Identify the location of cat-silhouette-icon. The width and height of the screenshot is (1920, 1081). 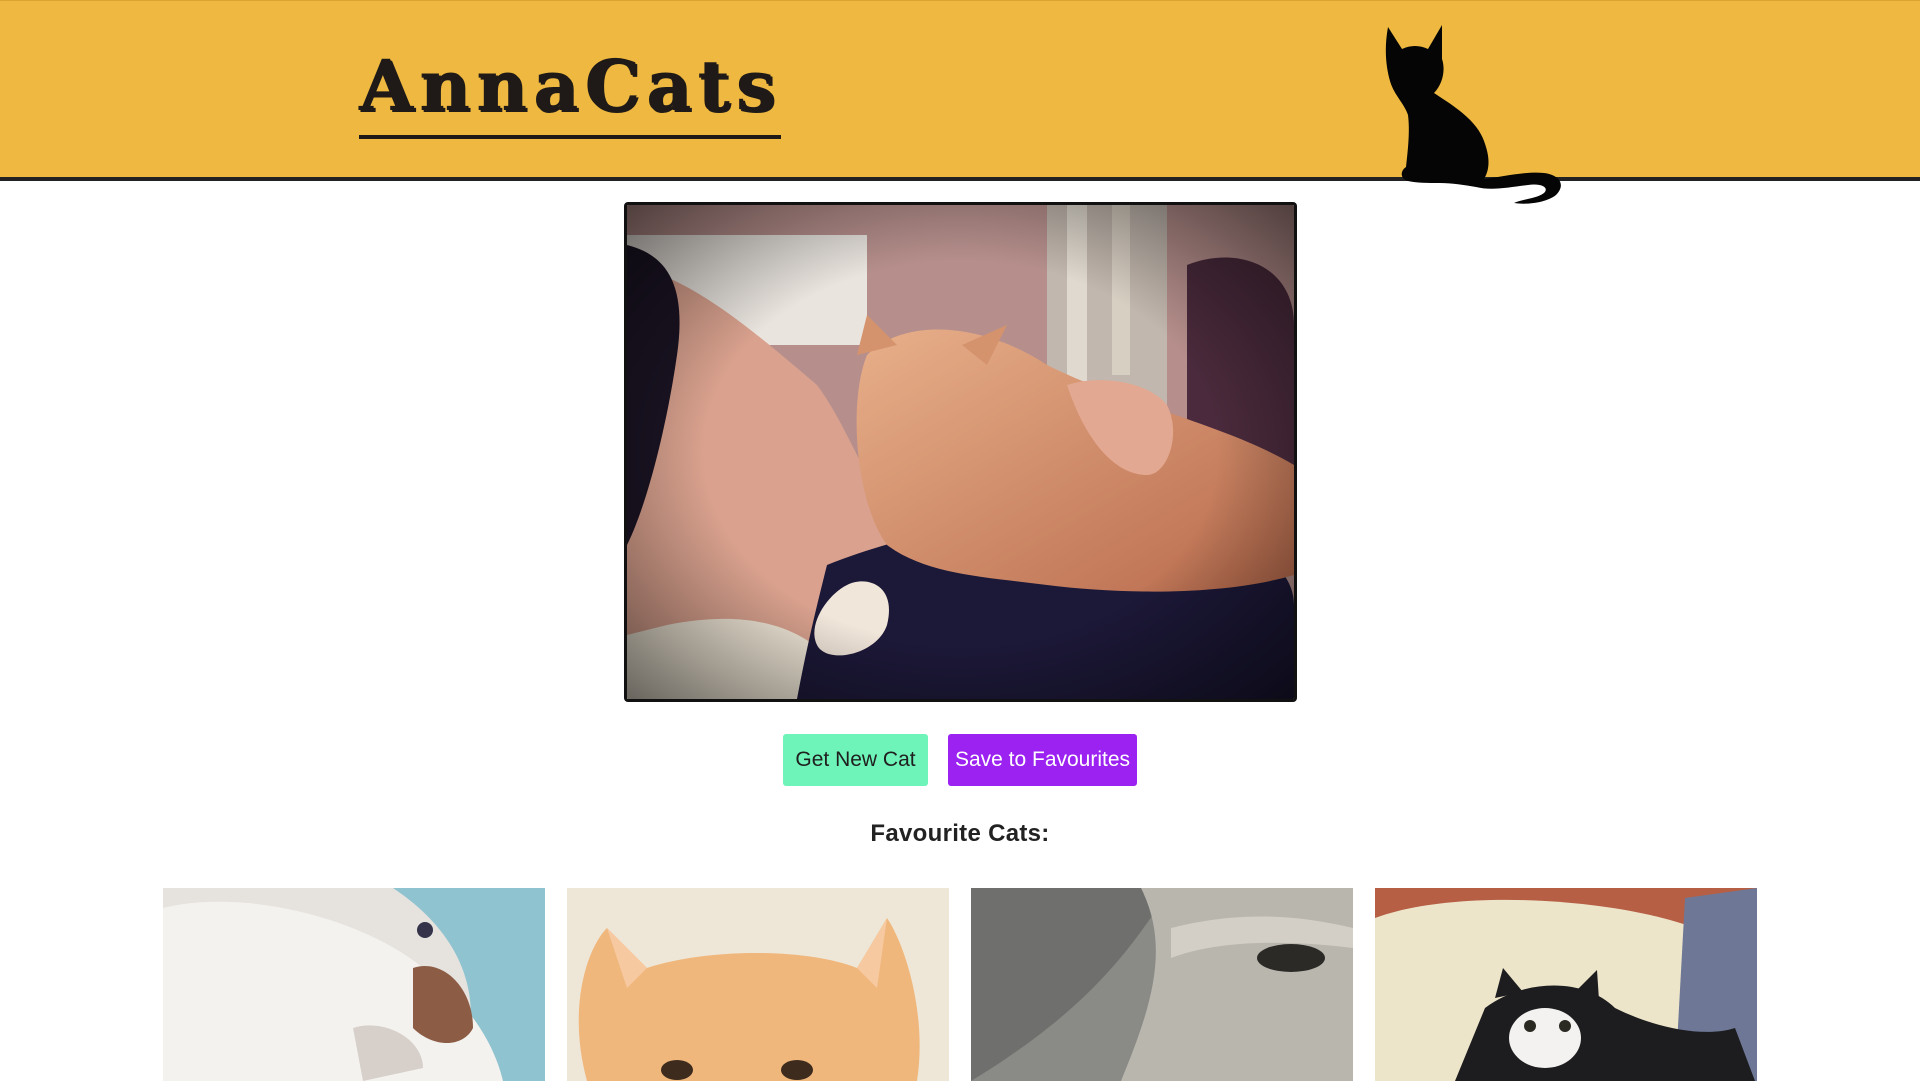
(1472, 112).